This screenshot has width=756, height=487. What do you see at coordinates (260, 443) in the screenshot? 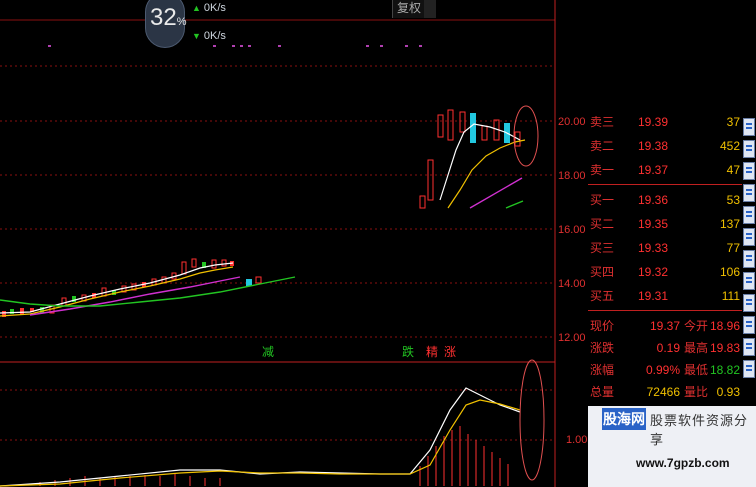
I see `indicator-yellow-line` at bounding box center [260, 443].